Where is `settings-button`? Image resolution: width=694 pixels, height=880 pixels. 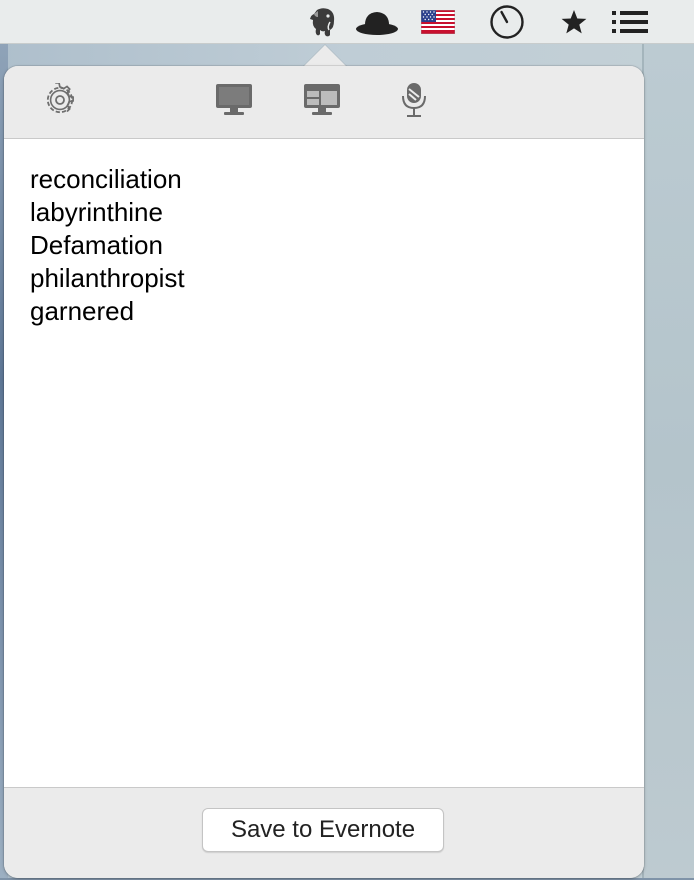 settings-button is located at coordinates (60, 101).